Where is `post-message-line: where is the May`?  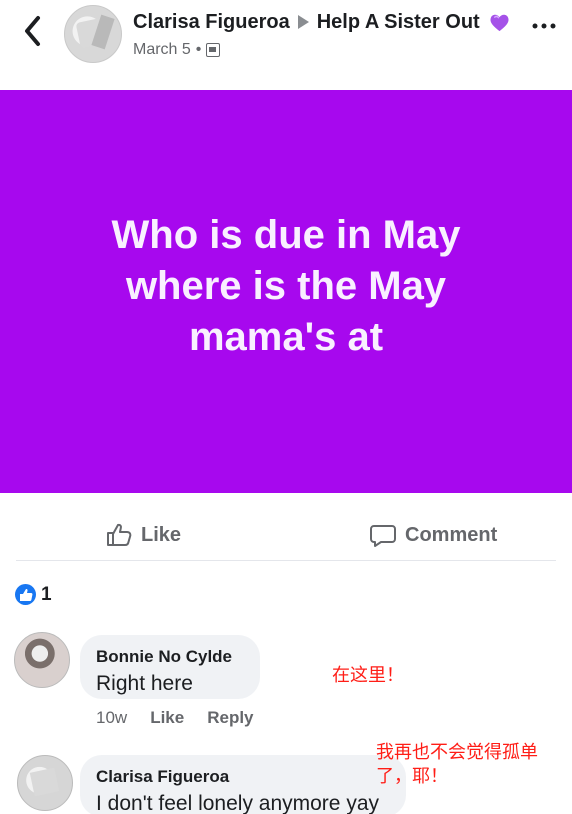
post-message-line: where is the May is located at coordinates (286, 286).